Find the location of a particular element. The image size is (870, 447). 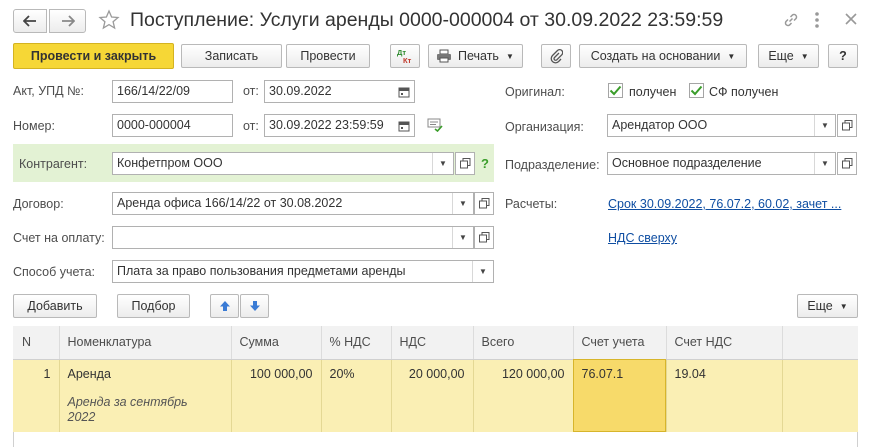

accounting-method-label: Способ учета: is located at coordinates (54, 272).